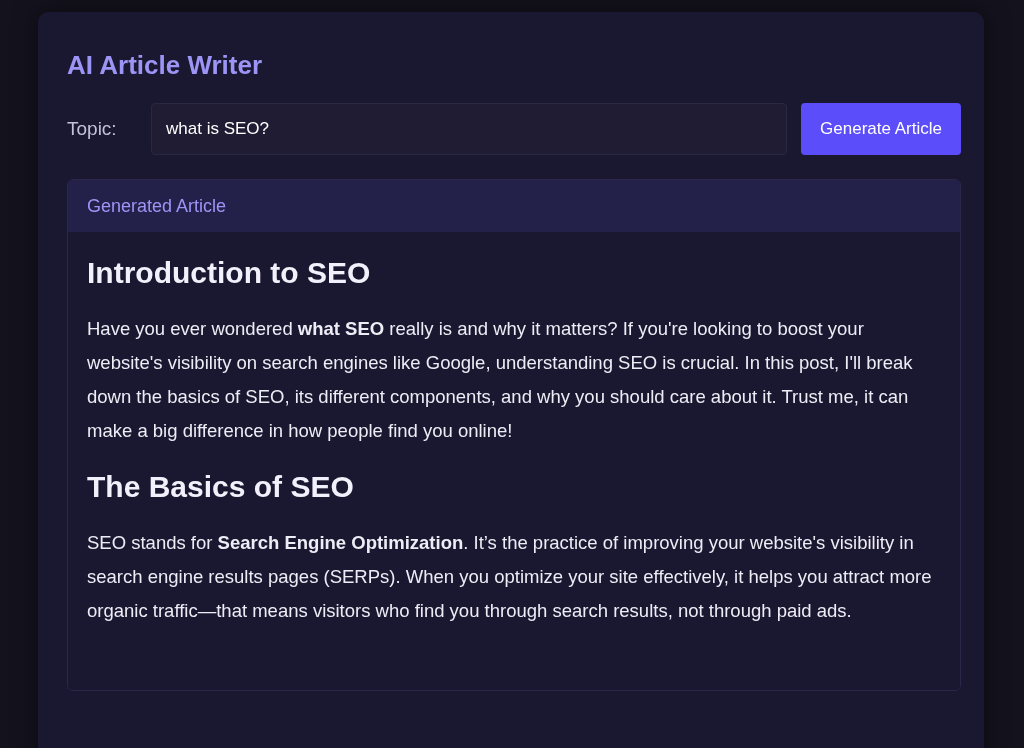  I want to click on topic-field: what is SEO?, so click(469, 129).